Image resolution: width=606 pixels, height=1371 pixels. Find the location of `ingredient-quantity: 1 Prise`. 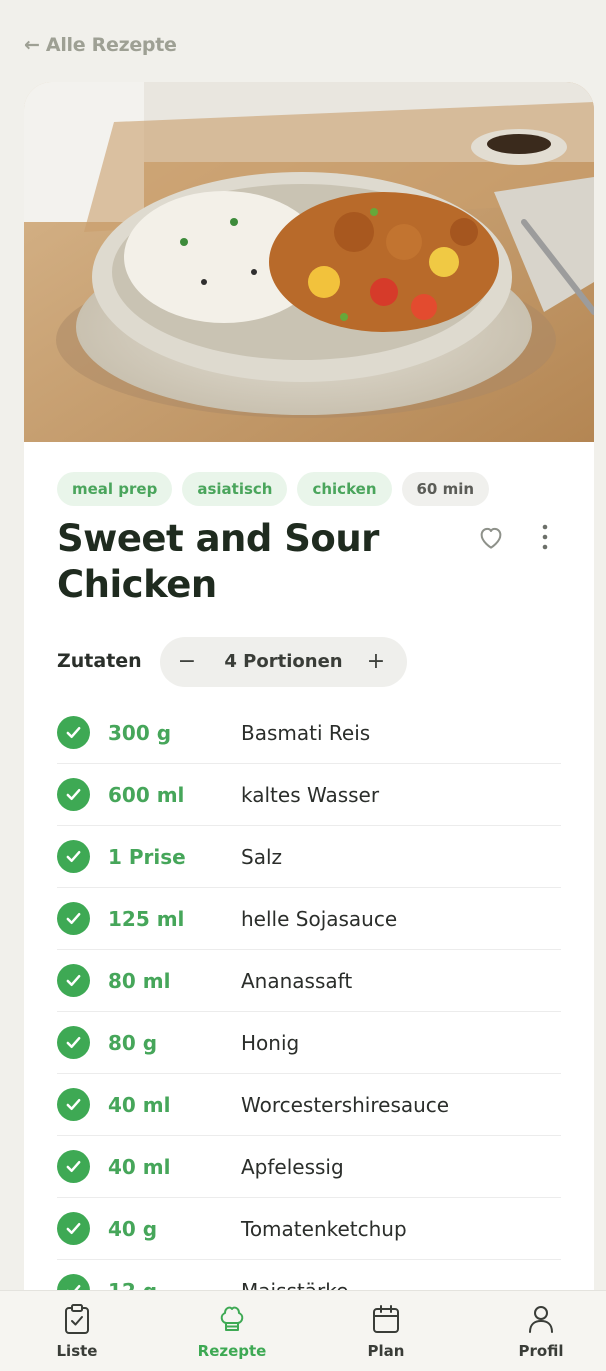

ingredient-quantity: 1 Prise is located at coordinates (147, 857).